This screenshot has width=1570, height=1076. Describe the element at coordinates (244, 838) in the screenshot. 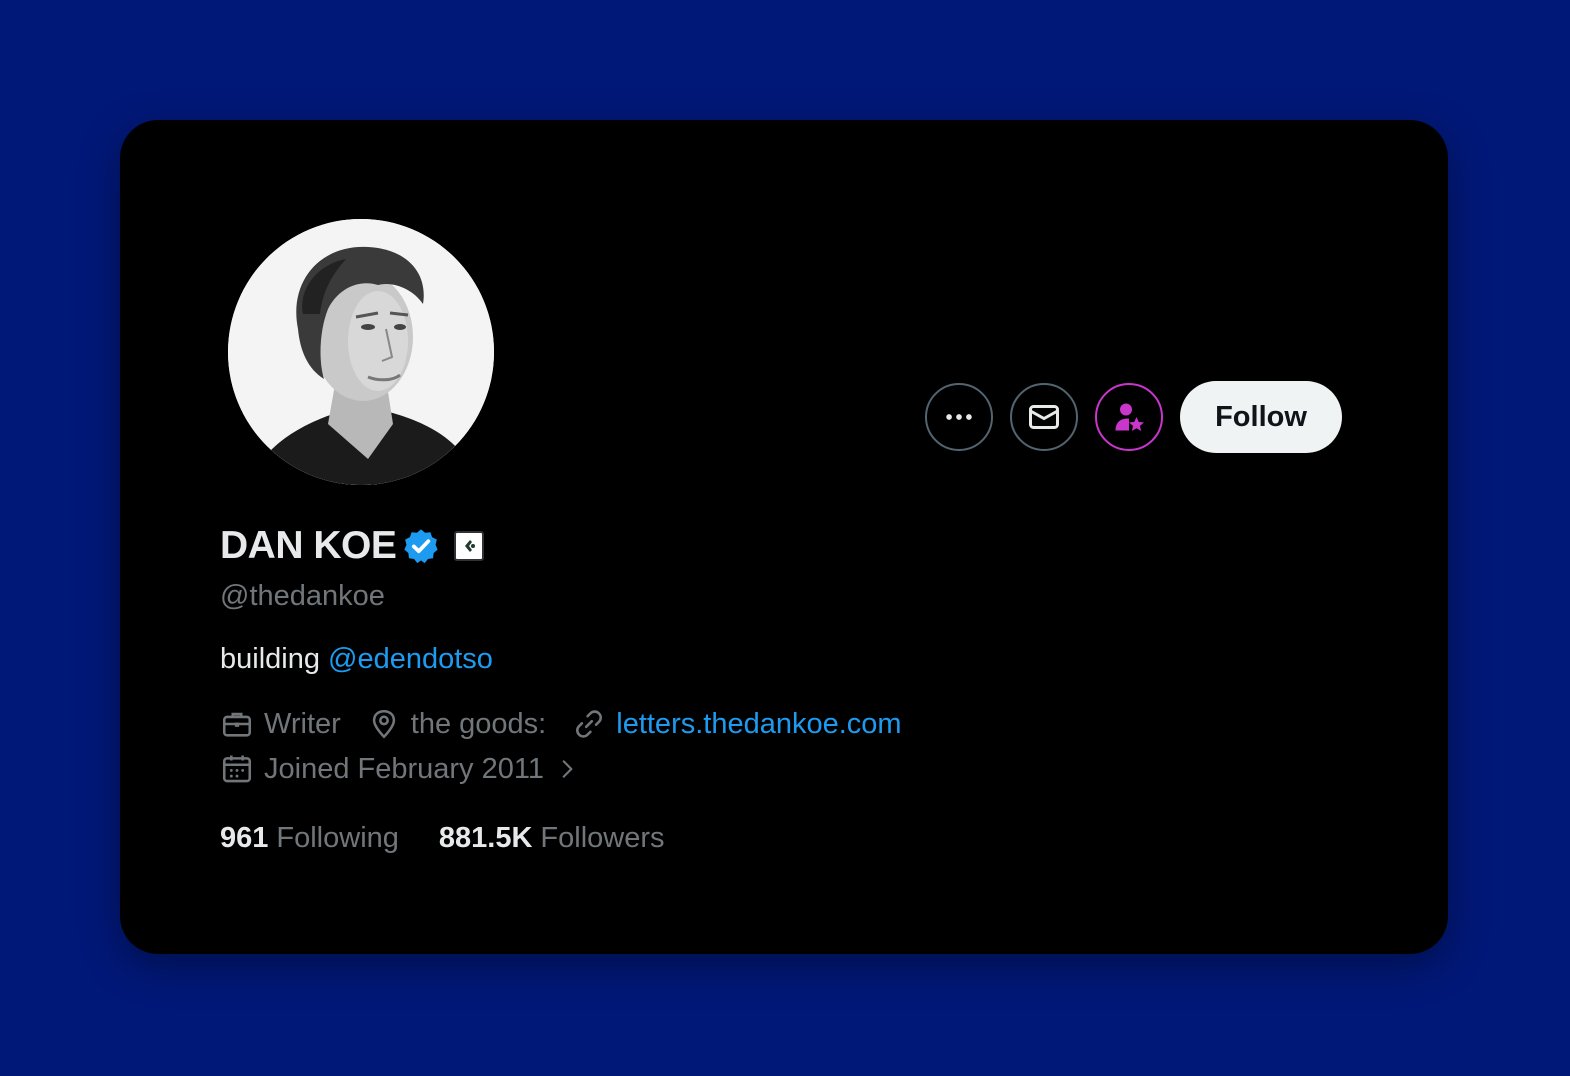

I see `following-count: 961` at that location.